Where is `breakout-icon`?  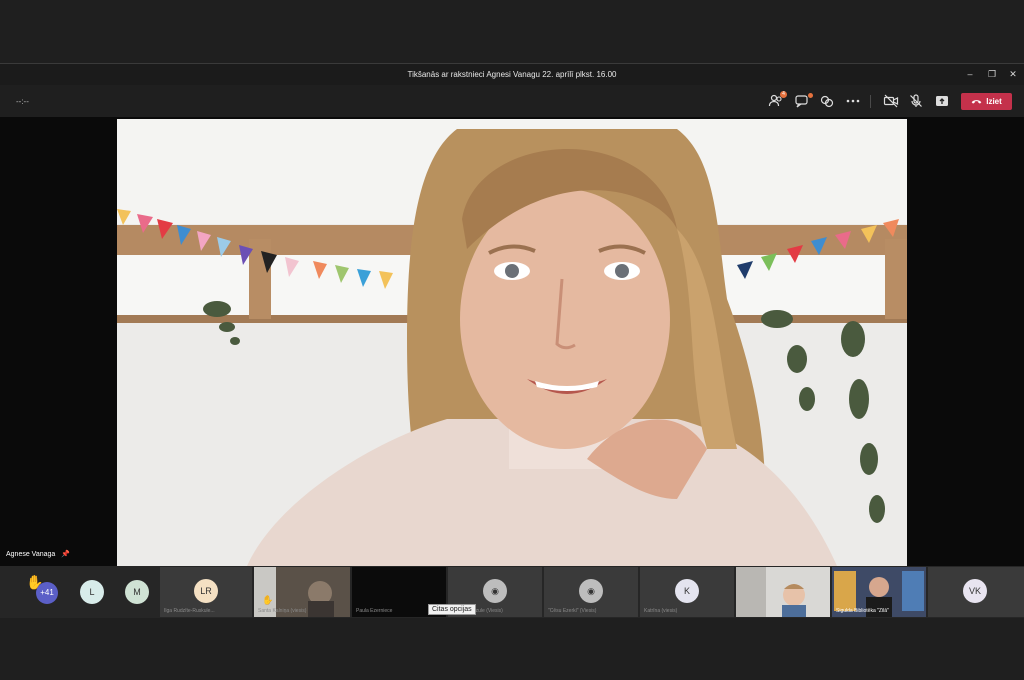 breakout-icon is located at coordinates (827, 101).